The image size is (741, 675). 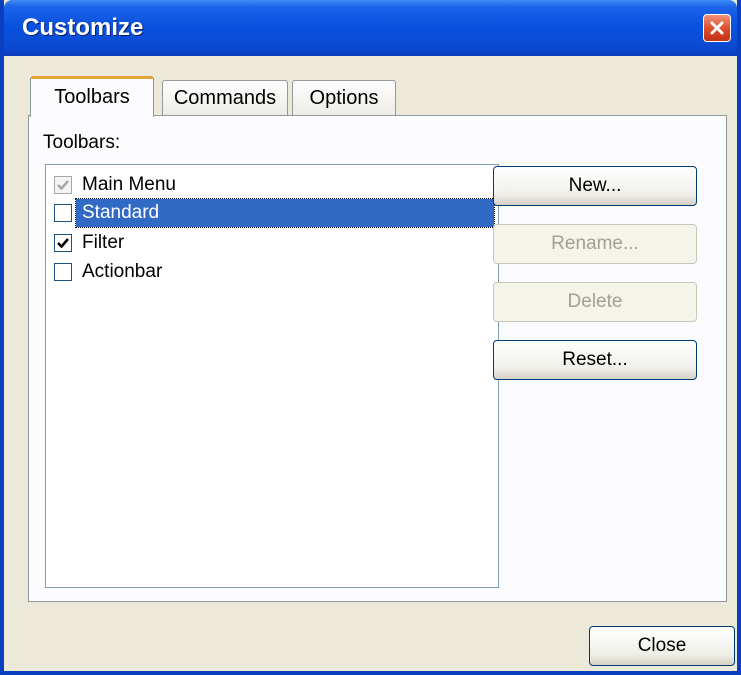 What do you see at coordinates (92, 96) in the screenshot?
I see `tab-toolbars: Toolbars` at bounding box center [92, 96].